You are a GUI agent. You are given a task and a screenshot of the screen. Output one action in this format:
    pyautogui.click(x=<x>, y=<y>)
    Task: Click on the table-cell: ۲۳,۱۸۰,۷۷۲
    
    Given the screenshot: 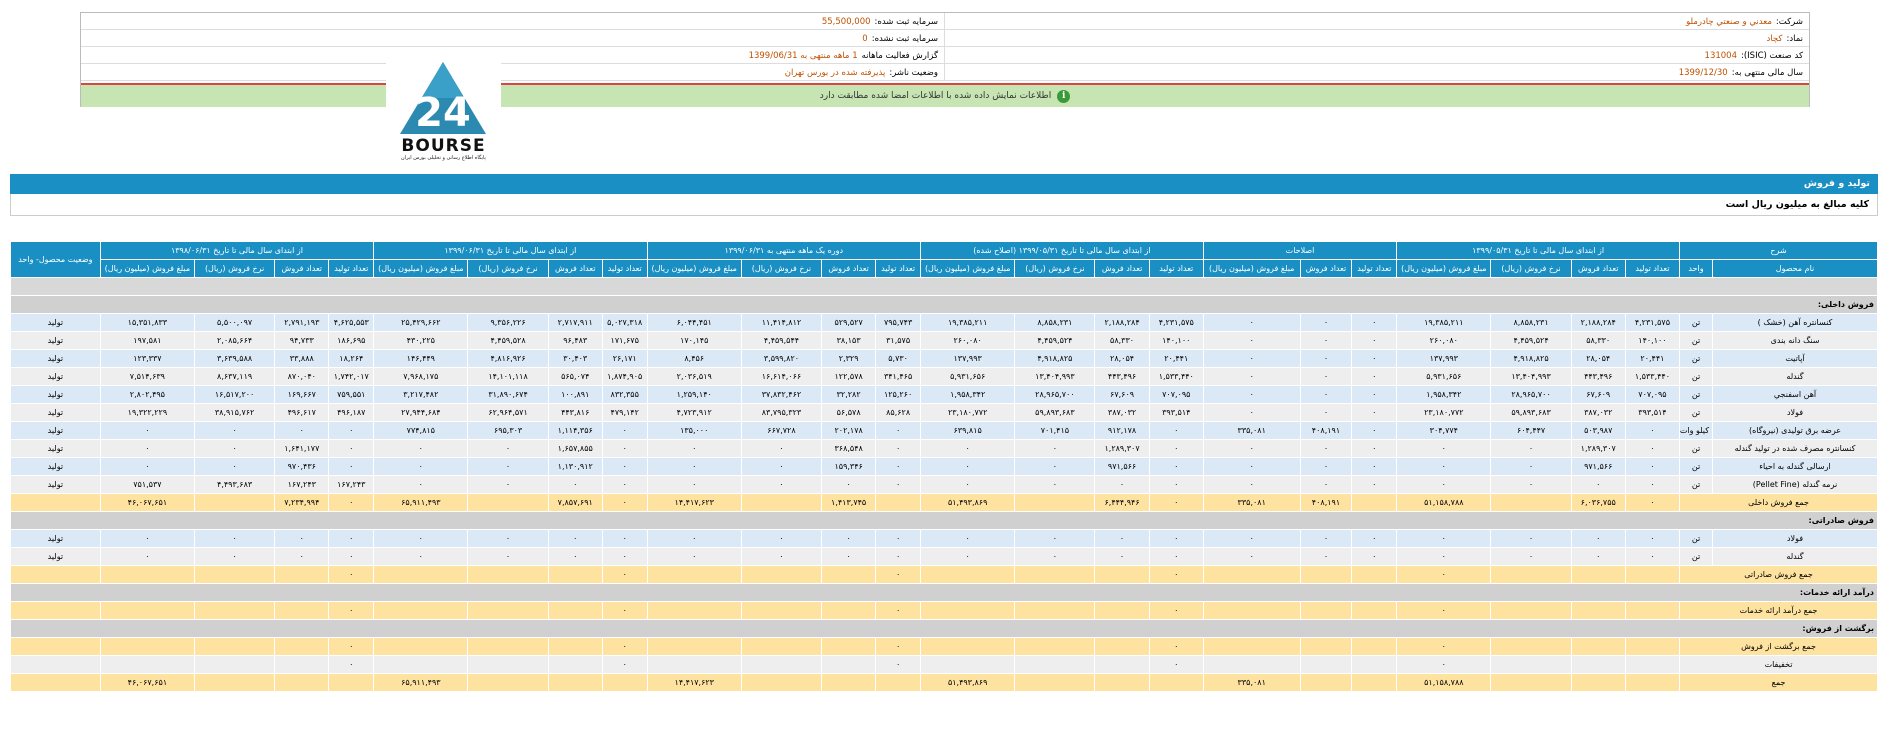 What is the action you would take?
    pyautogui.click(x=968, y=412)
    